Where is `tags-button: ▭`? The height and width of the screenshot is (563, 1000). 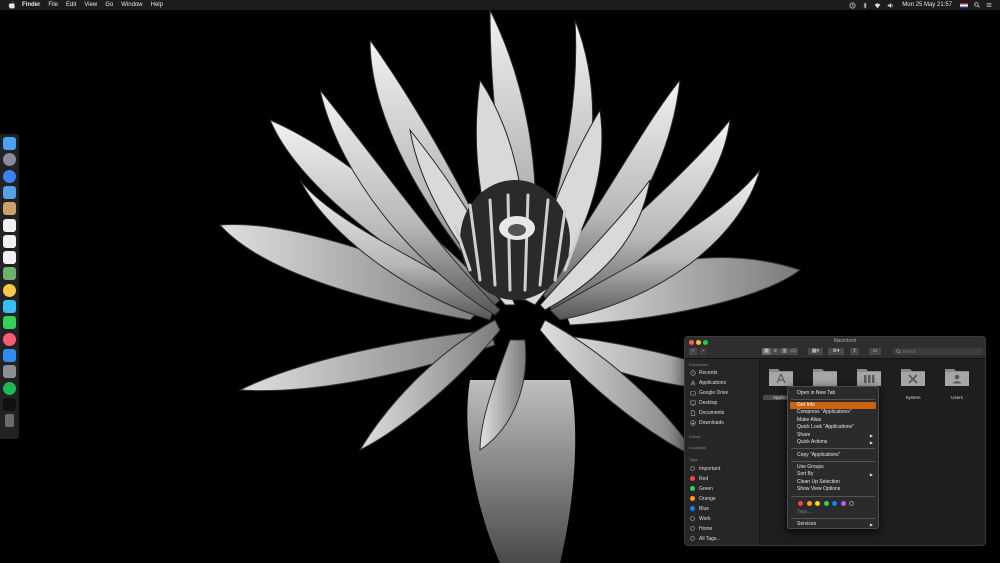
tags-button: ▭ is located at coordinates (875, 351).